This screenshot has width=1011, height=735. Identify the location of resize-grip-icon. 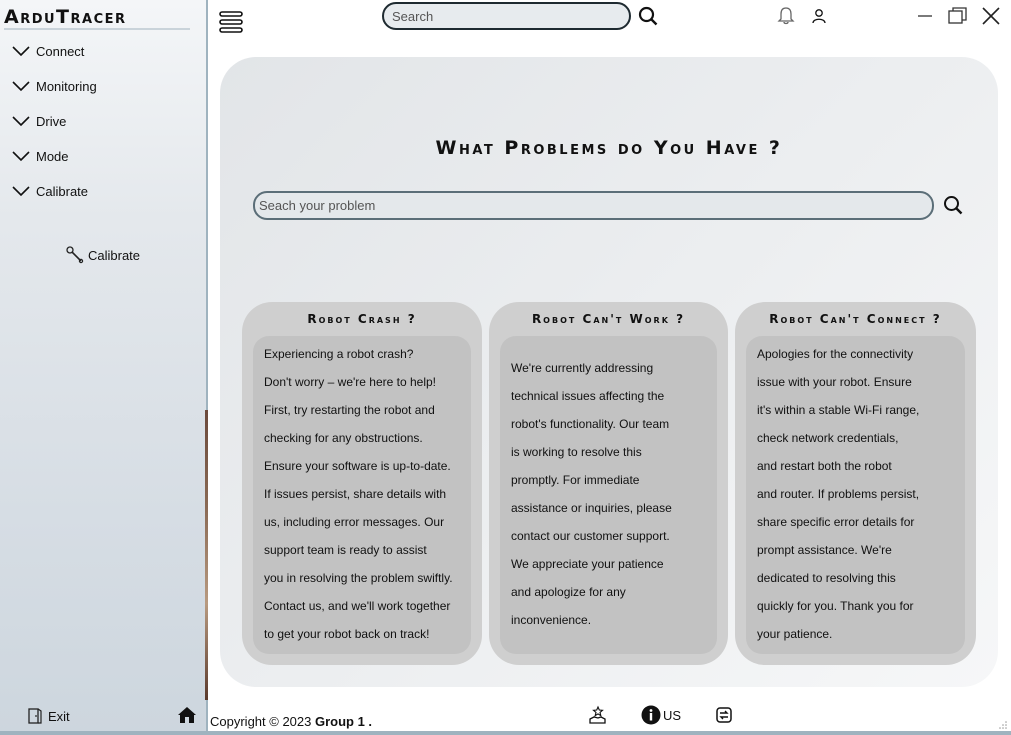
(1003, 725).